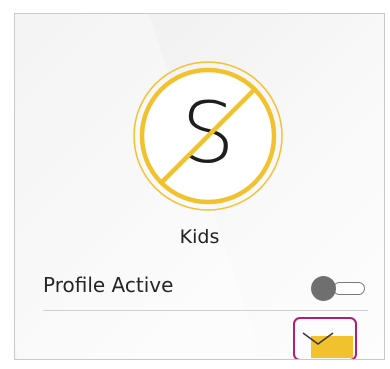  What do you see at coordinates (199, 237) in the screenshot?
I see `profile-name: Kids` at bounding box center [199, 237].